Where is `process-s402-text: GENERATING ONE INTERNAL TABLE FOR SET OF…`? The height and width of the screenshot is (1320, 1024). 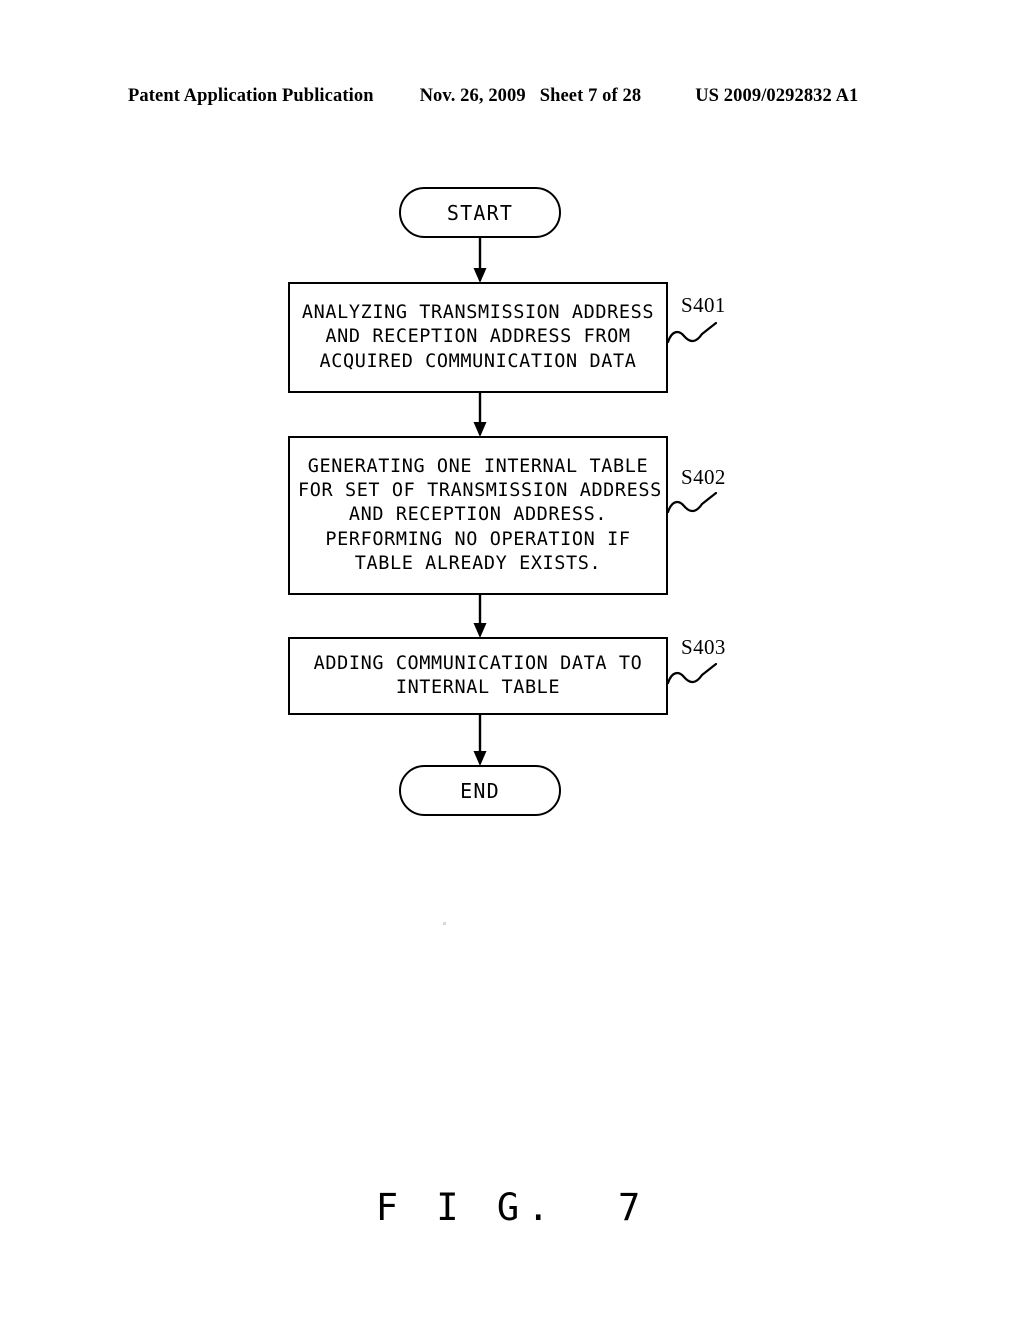 process-s402-text: GENERATING ONE INTERNAL TABLE FOR SET OF… is located at coordinates (480, 515).